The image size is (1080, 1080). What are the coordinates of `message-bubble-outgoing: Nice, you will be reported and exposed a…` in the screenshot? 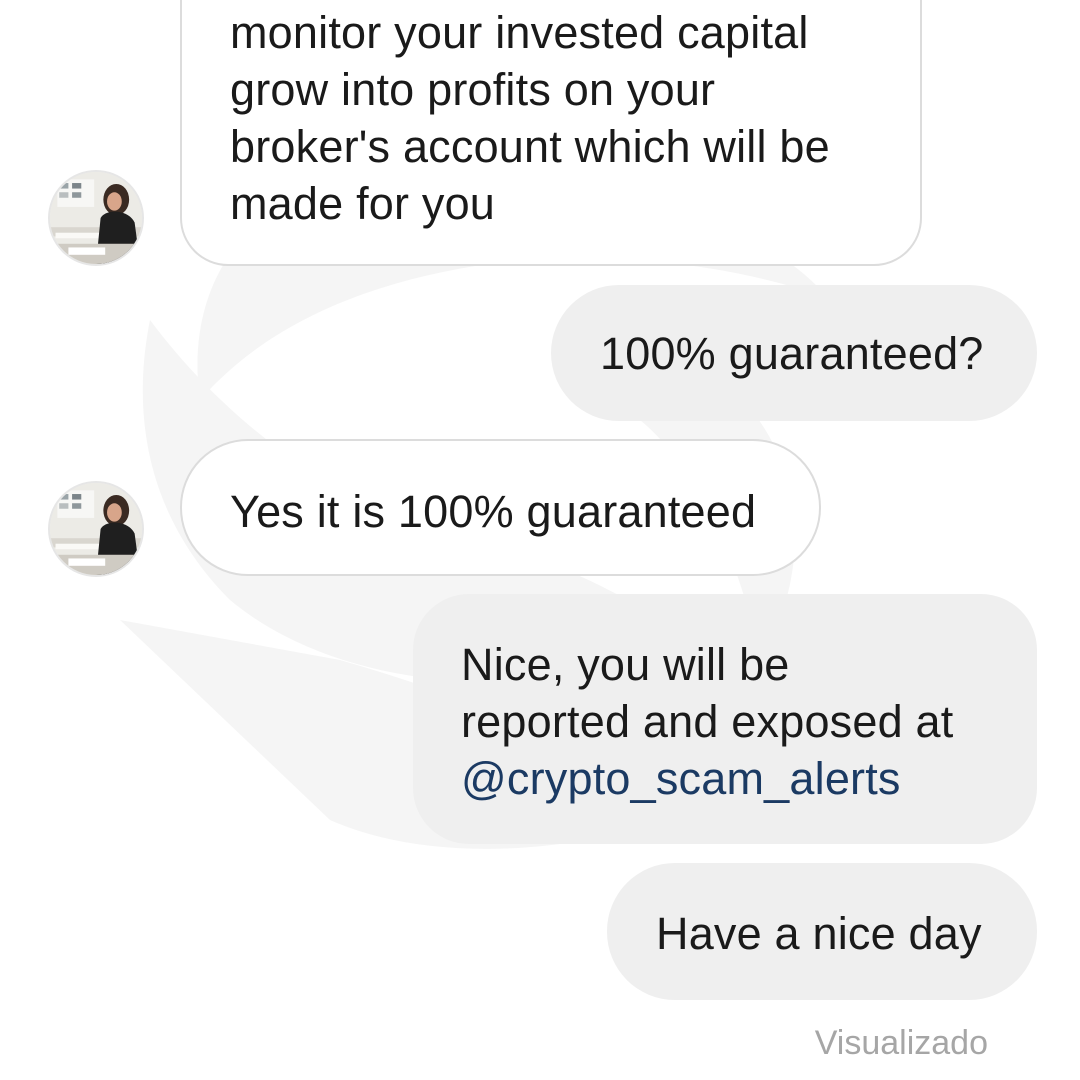 It's located at (725, 719).